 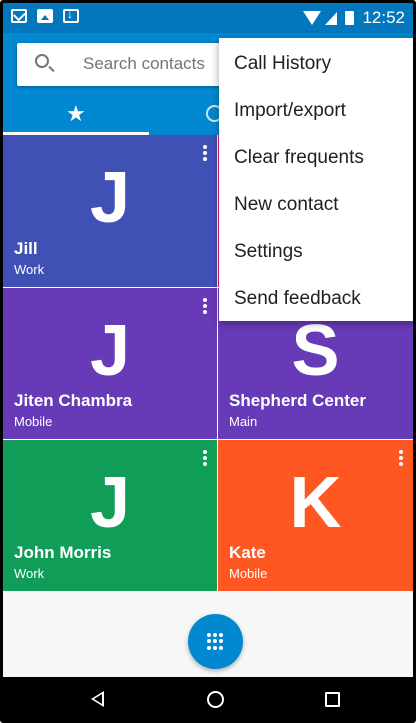 What do you see at coordinates (315, 351) in the screenshot?
I see `contact-initial: S` at bounding box center [315, 351].